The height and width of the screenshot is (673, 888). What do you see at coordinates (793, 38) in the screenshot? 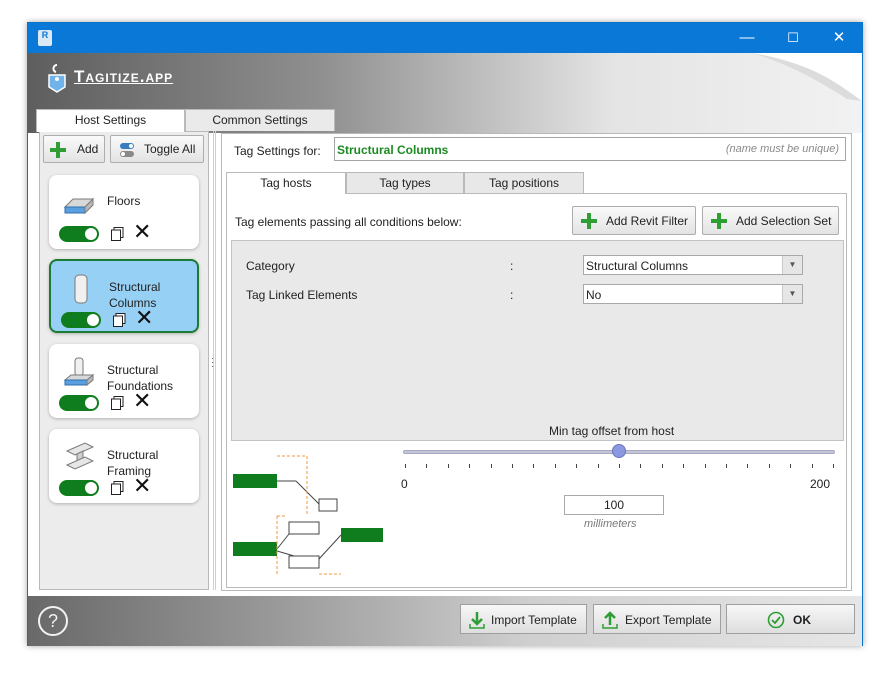
I see `maximize-button: ☐` at bounding box center [793, 38].